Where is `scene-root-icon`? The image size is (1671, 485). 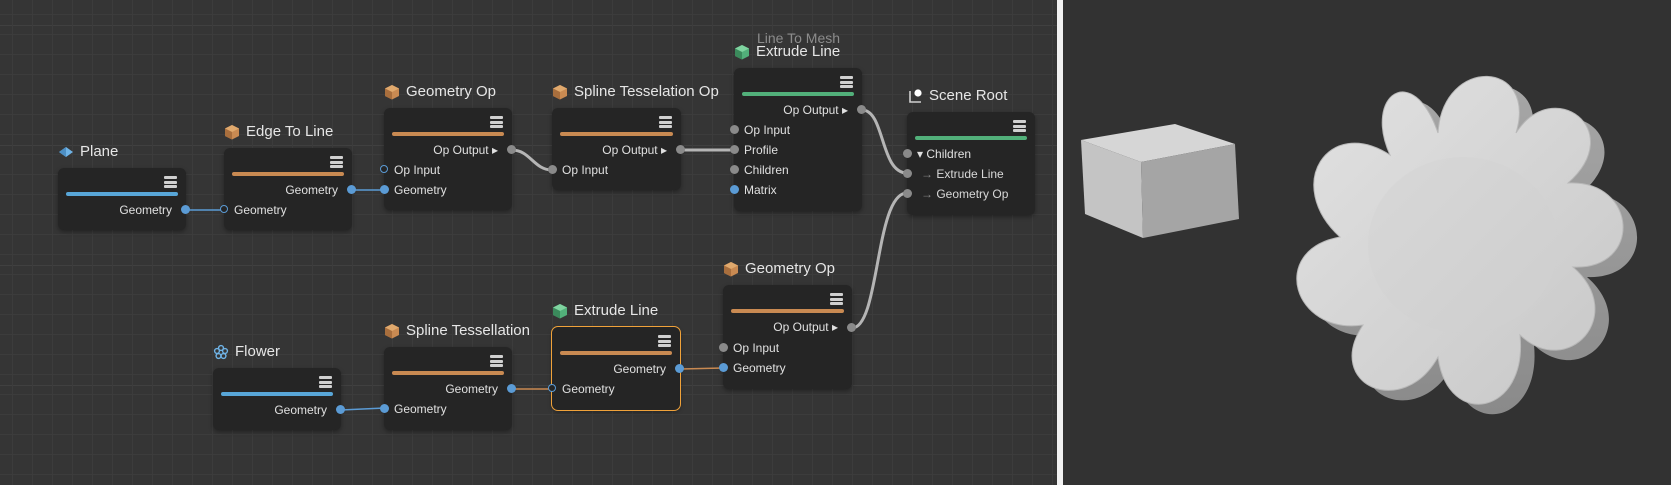
scene-root-icon is located at coordinates (915, 95).